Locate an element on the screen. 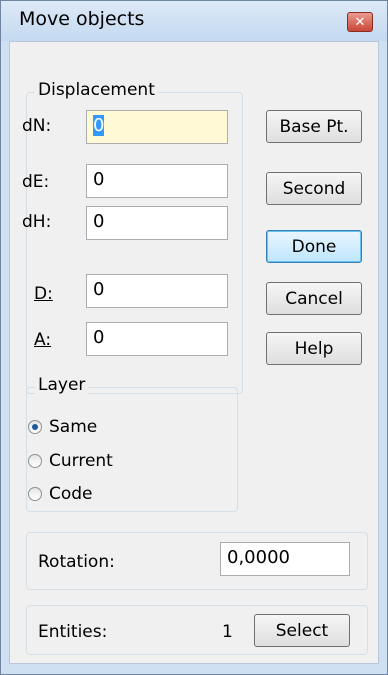 This screenshot has height=675, width=388. d-input: 0 is located at coordinates (157, 291).